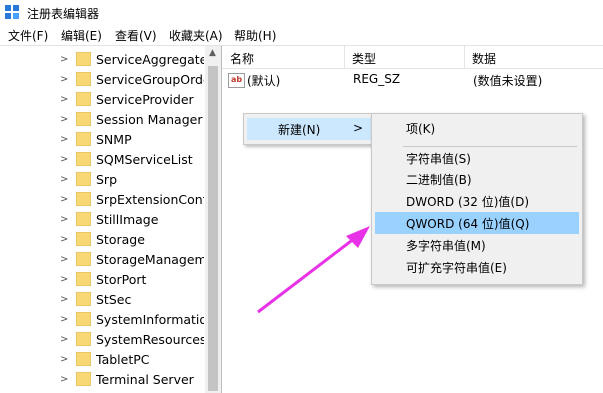  Describe the element at coordinates (306, 275) in the screenshot. I see `annotation-arrow-line` at that location.